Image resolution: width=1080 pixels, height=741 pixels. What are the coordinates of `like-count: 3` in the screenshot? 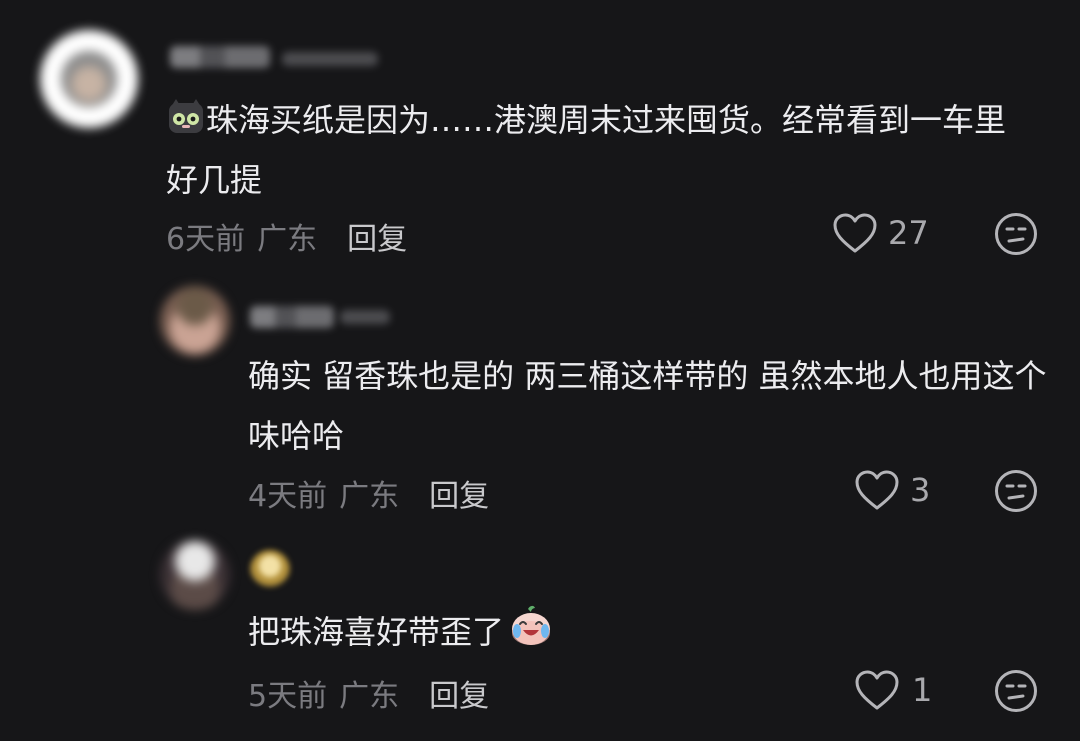 It's located at (920, 490).